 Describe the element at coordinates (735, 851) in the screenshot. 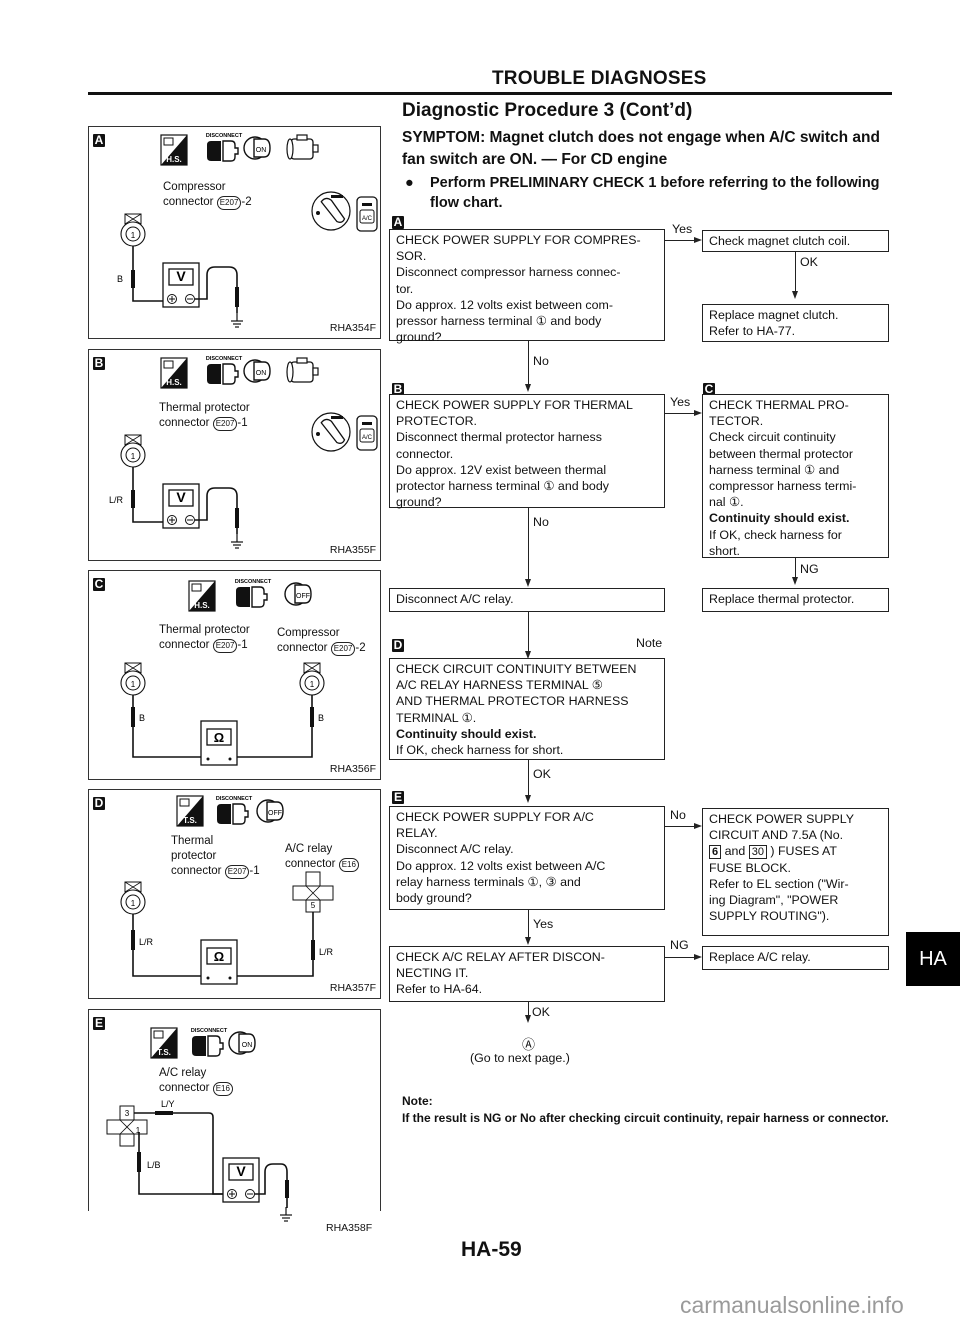

I see `and-word: and` at that location.